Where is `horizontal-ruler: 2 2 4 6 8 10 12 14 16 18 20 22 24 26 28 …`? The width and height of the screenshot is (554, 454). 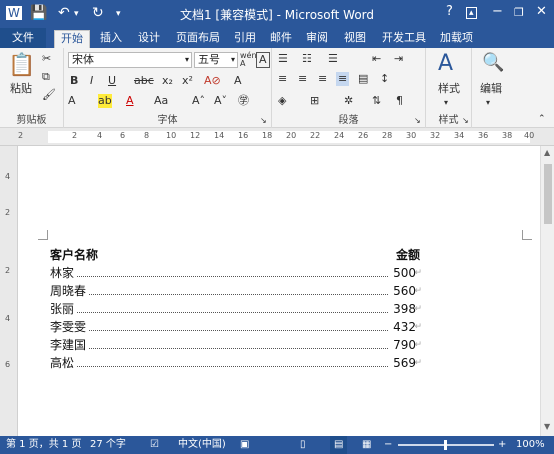 horizontal-ruler: 2 2 4 6 8 10 12 14 16 18 20 22 24 26 28 … is located at coordinates (277, 137).